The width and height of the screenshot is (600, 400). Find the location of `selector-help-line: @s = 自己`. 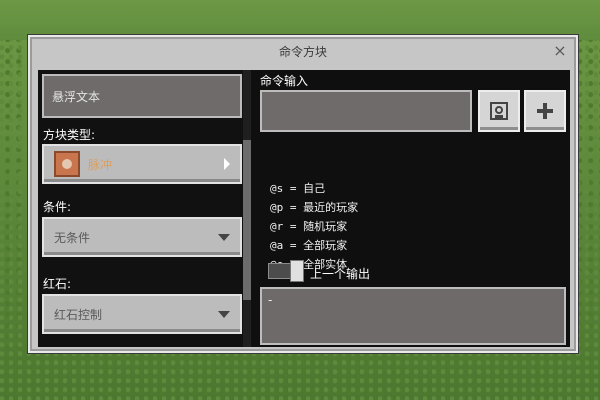

selector-help-line: @s = 自己 is located at coordinates (298, 188).